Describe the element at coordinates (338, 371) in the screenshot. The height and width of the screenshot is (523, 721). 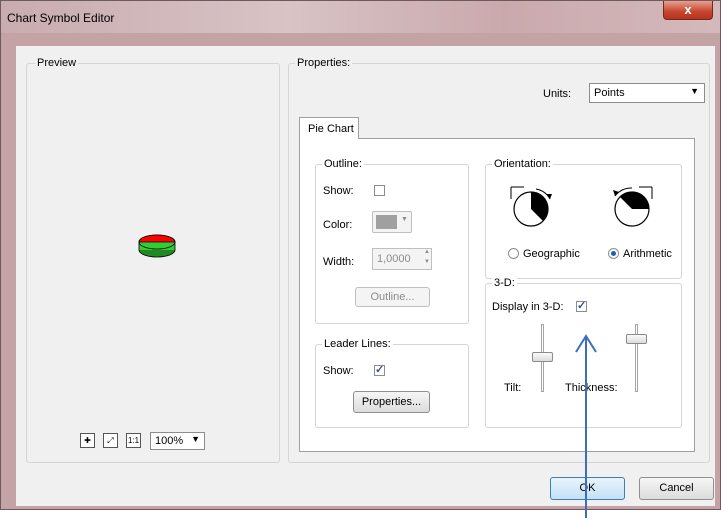
I see `leader-lines-show-label: Show:` at that location.